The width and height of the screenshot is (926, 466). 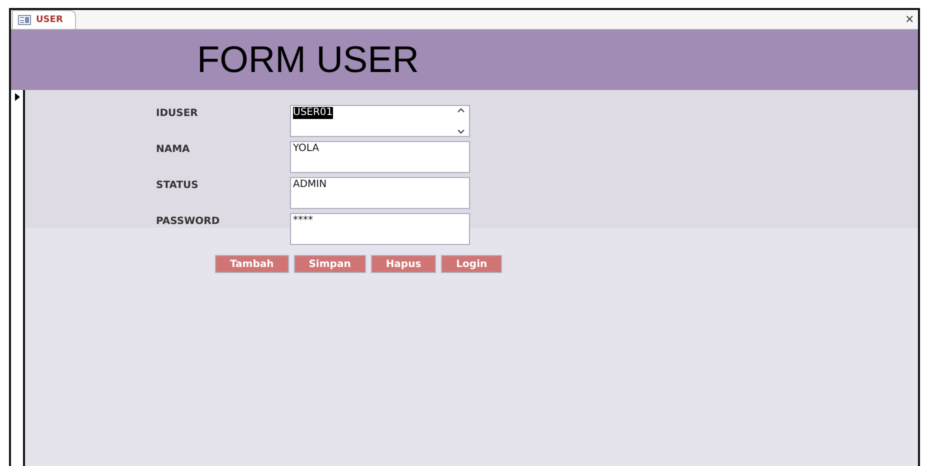 I want to click on scroll-up-icon, so click(x=461, y=110).